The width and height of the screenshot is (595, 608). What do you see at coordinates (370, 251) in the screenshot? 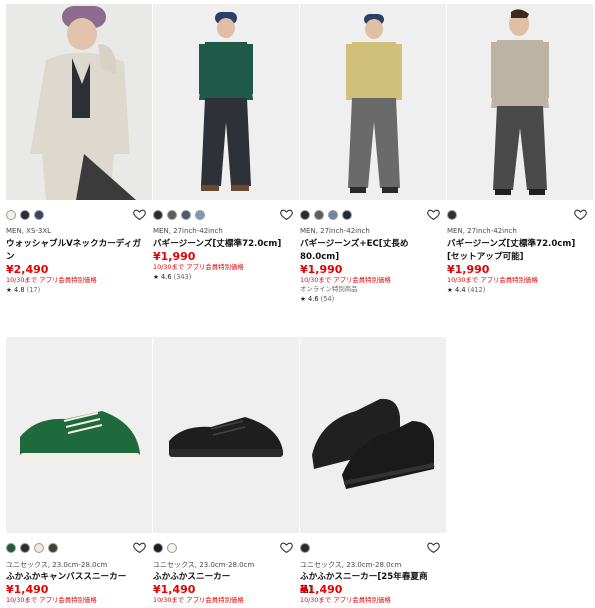
I see `product-name: バギージーンズ+EC[丈長め80.0cm]` at bounding box center [370, 251].